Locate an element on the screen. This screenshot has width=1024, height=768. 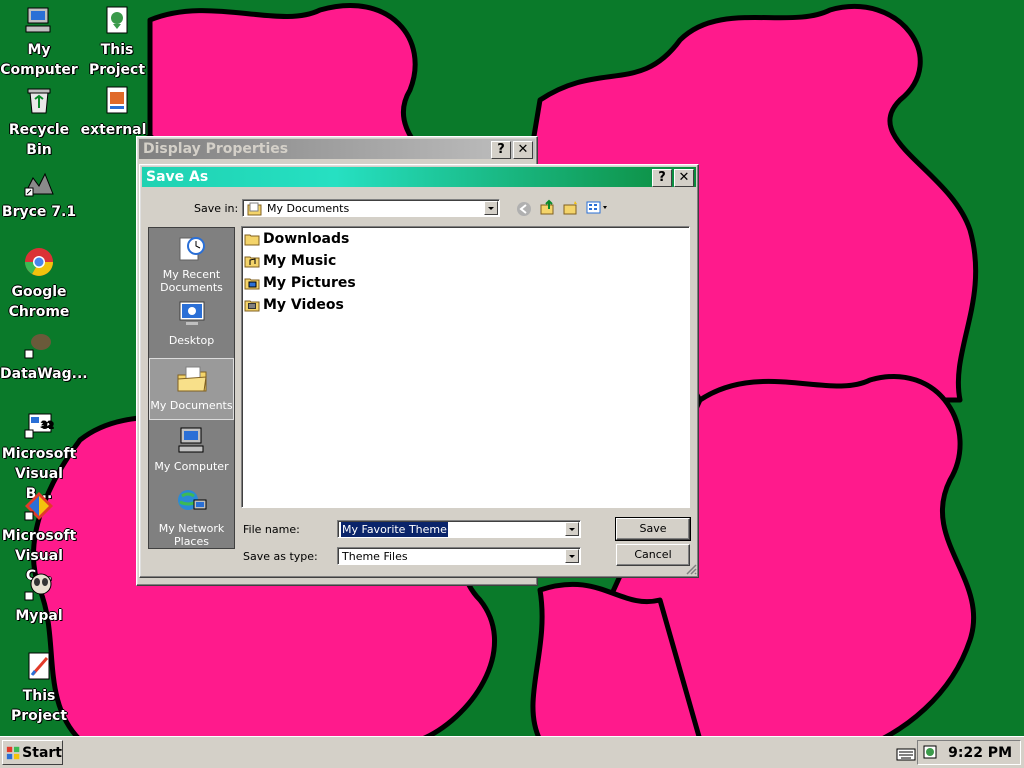
resize-grip-icon is located at coordinates (691, 569).